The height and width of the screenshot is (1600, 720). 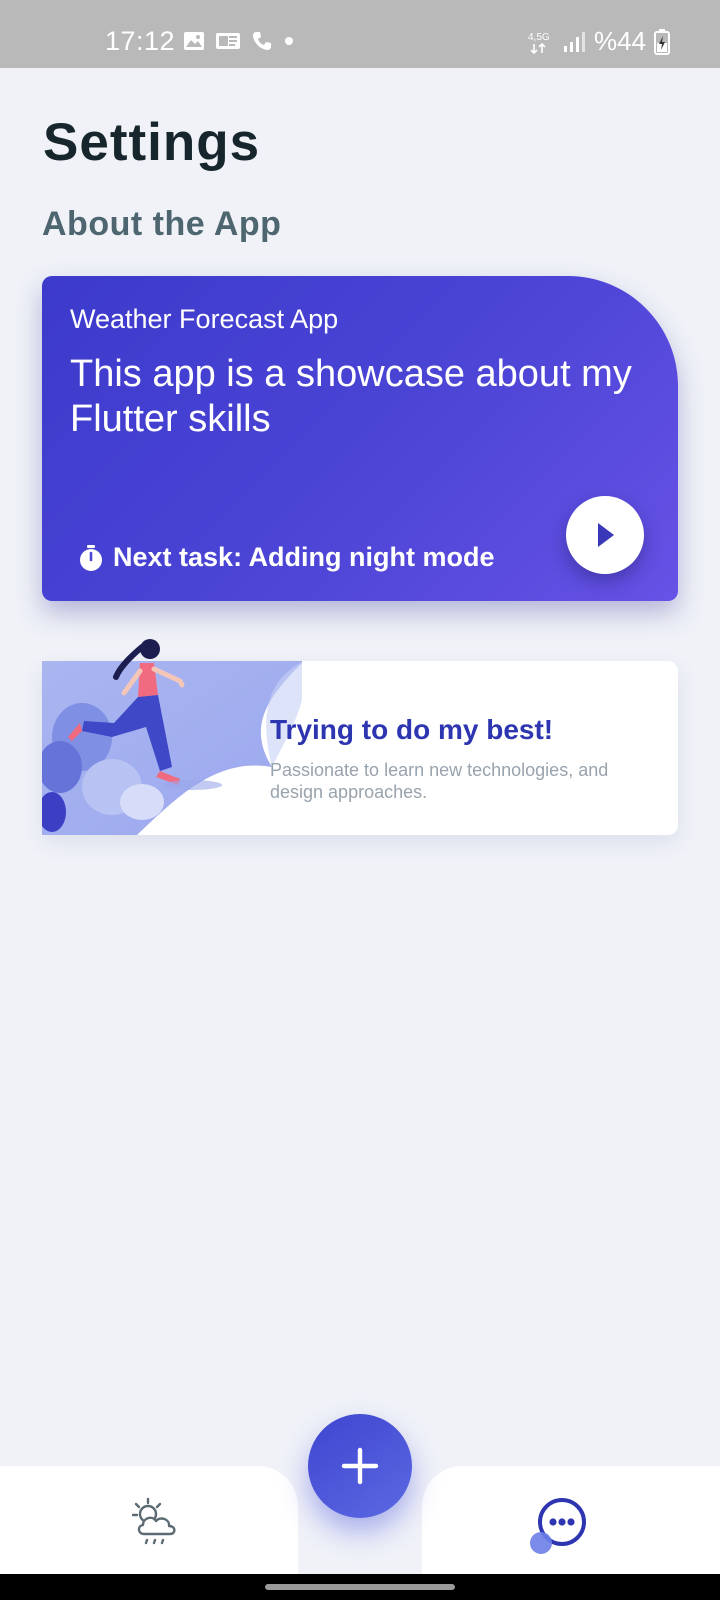 I want to click on image-icon, so click(x=194, y=41).